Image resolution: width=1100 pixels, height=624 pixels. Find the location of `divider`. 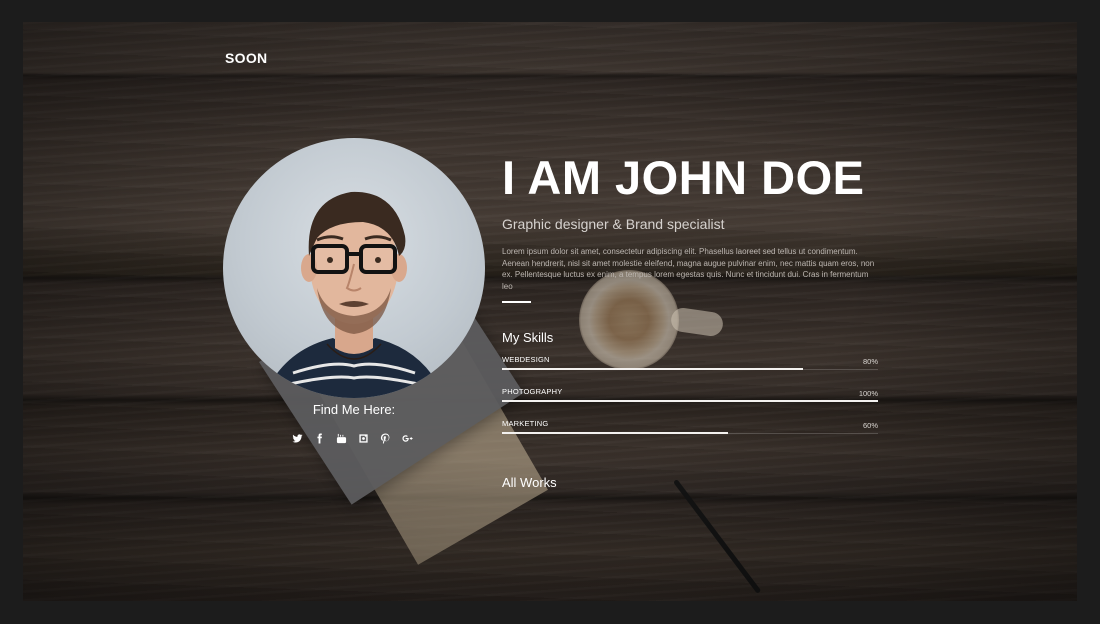

divider is located at coordinates (516, 302).